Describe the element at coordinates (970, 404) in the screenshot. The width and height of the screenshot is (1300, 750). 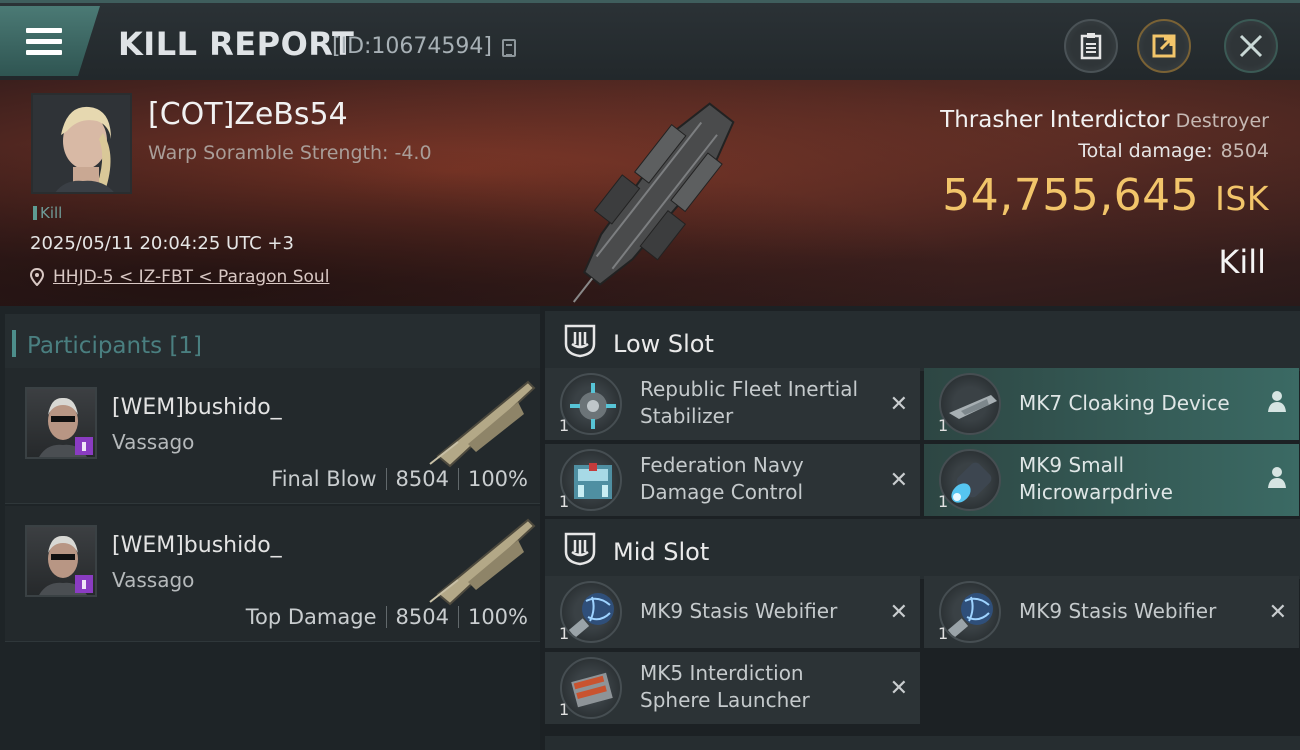
I see `cloaking-device-icon` at that location.